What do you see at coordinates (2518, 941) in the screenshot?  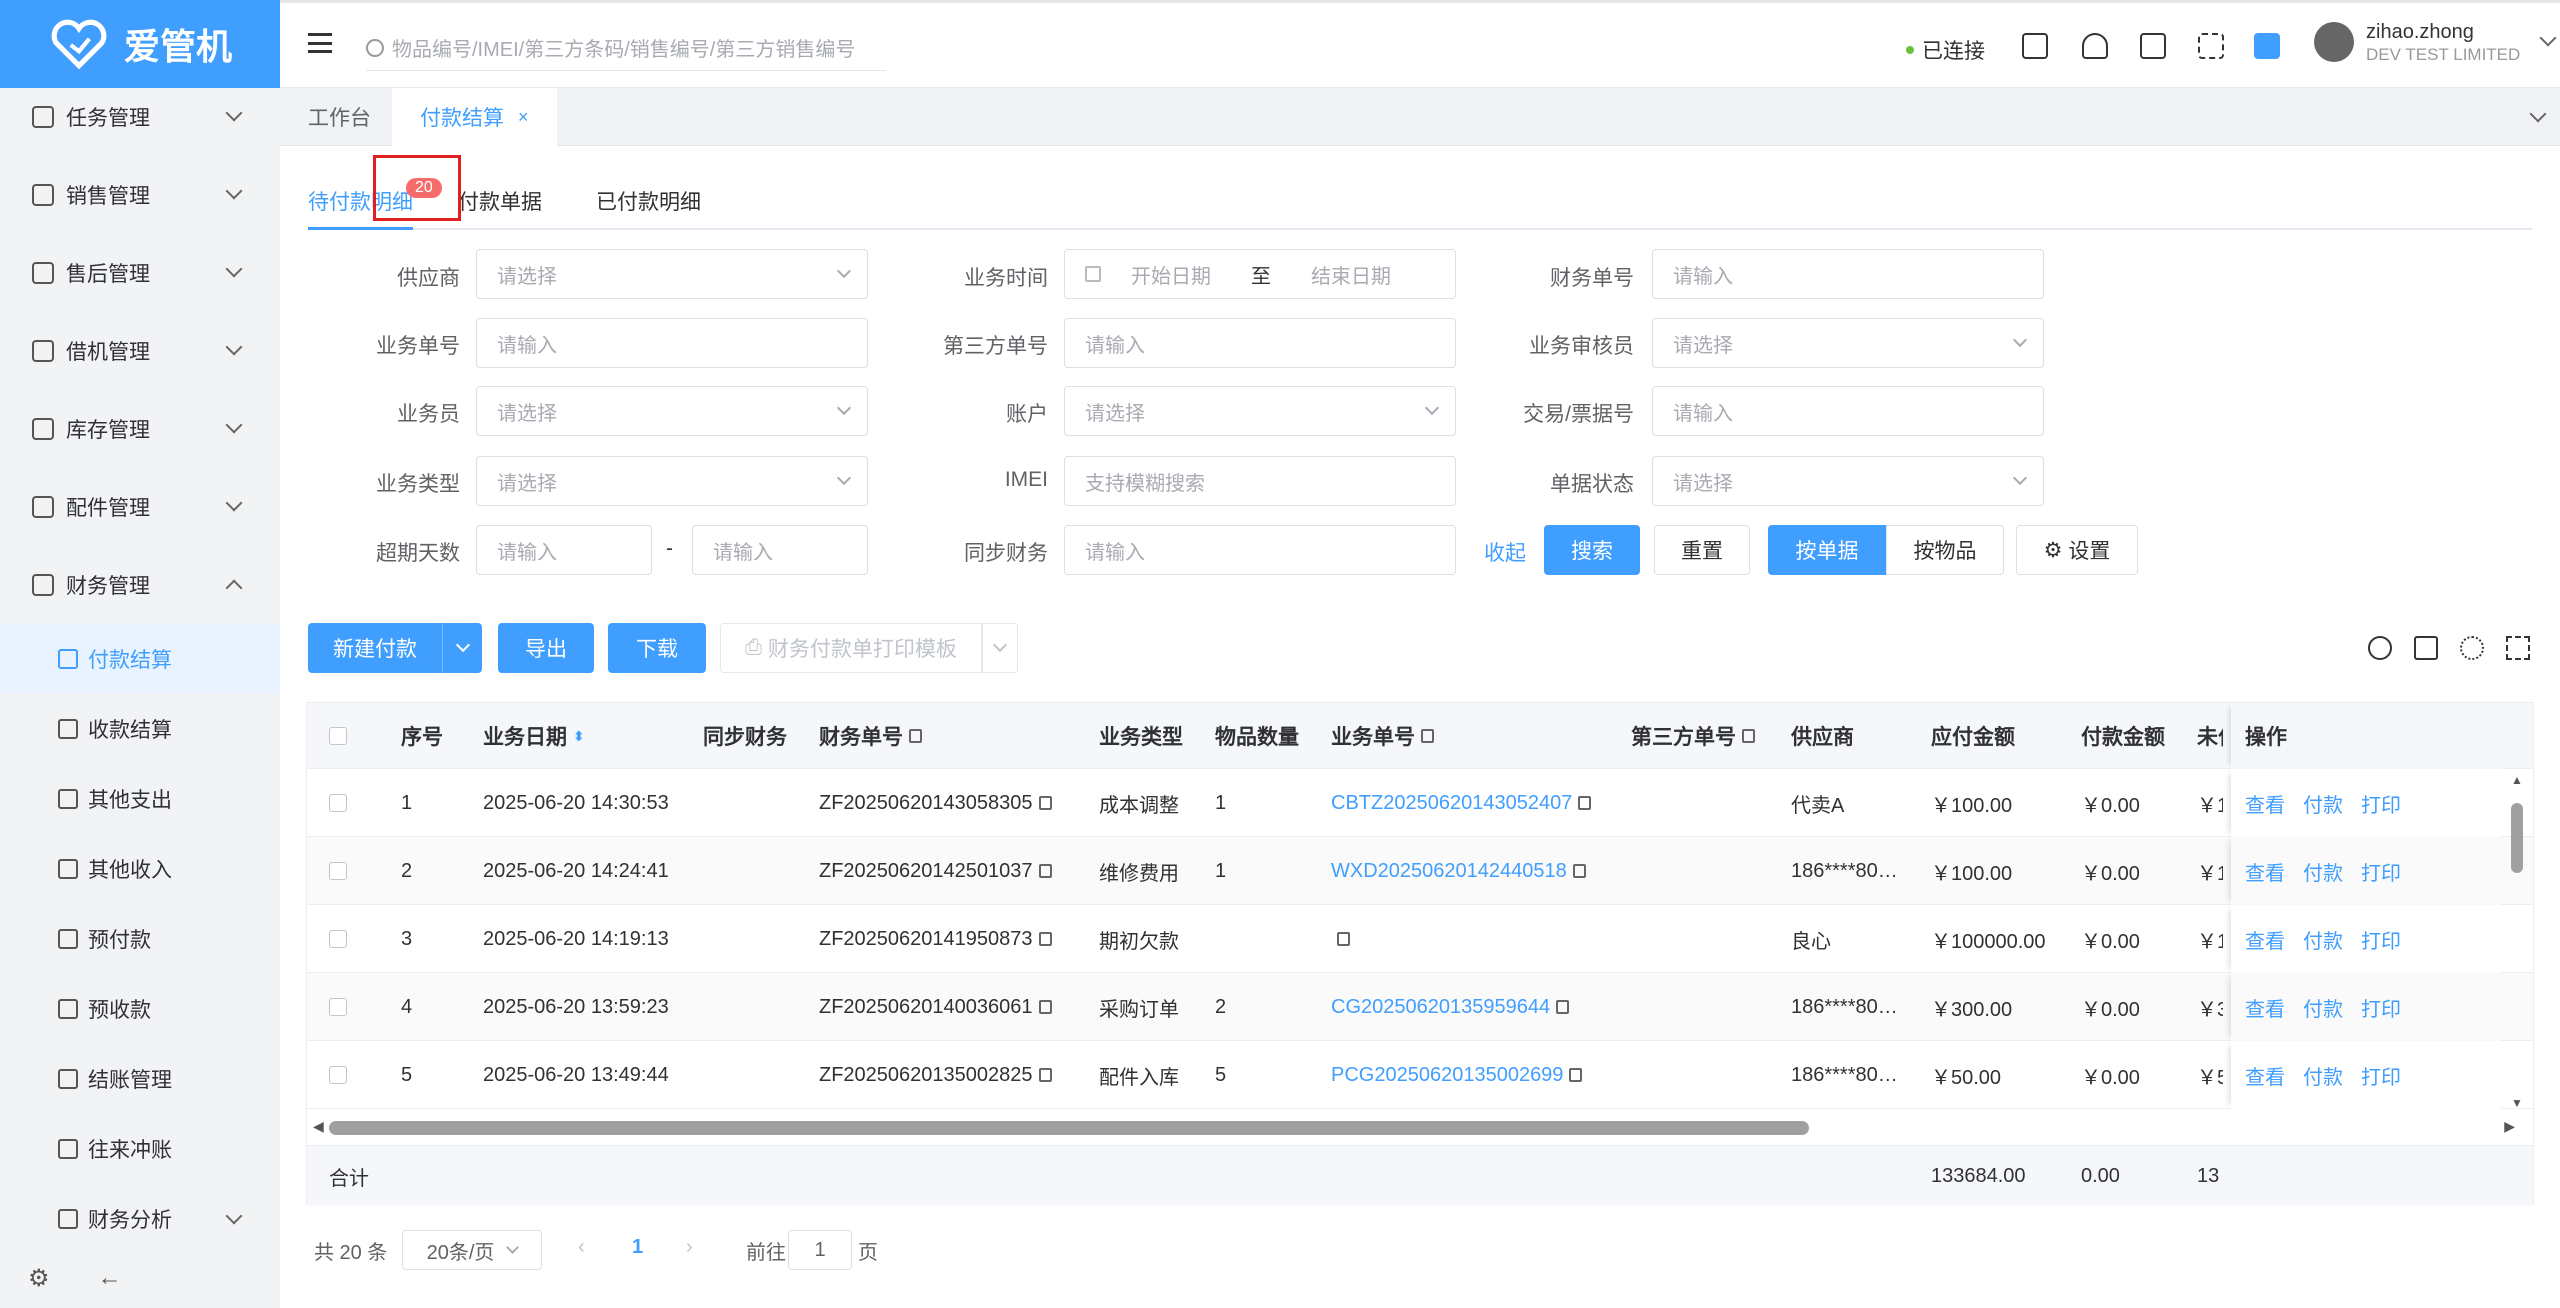 I see `vertical-scrollbar: ▲ ▼` at bounding box center [2518, 941].